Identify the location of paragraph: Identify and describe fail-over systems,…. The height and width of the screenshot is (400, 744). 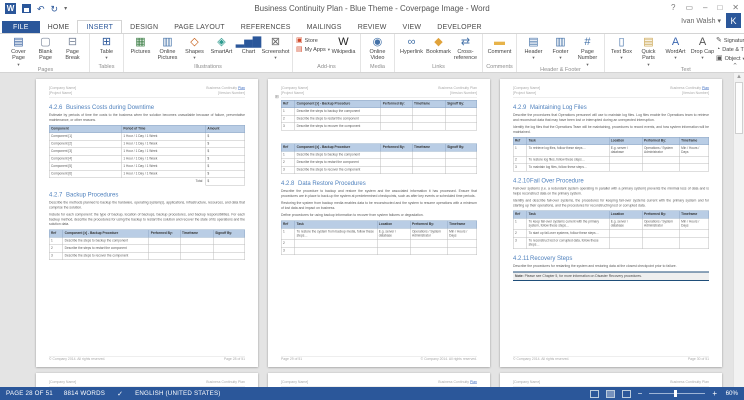
(611, 204).